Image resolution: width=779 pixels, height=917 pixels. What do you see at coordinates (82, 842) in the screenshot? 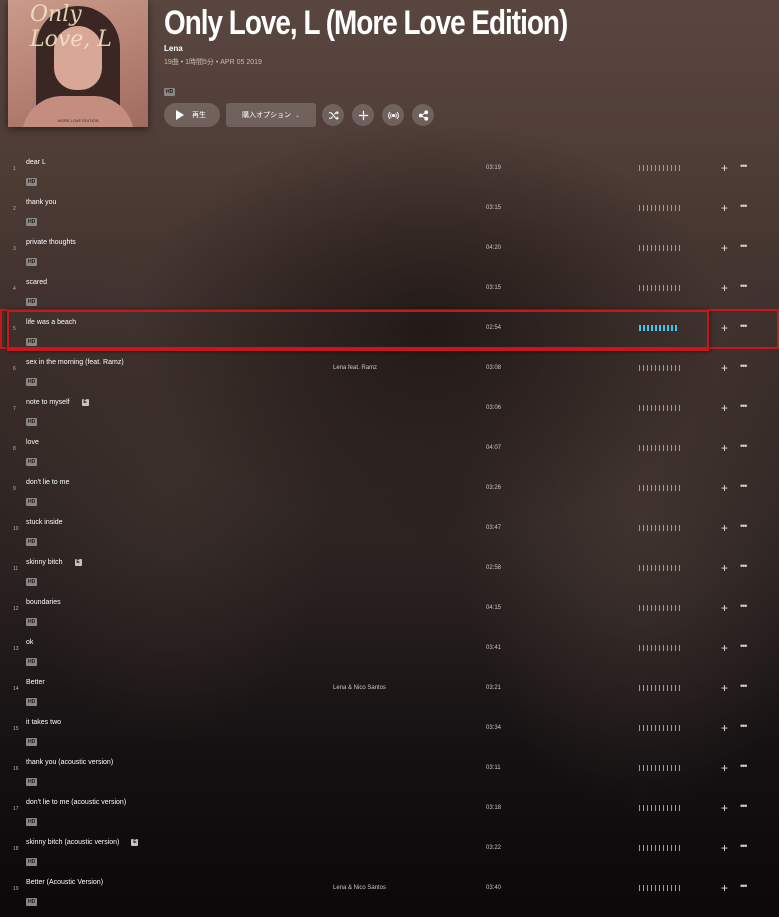
I see `track-title: skinny bitch (acoustic version) E` at bounding box center [82, 842].